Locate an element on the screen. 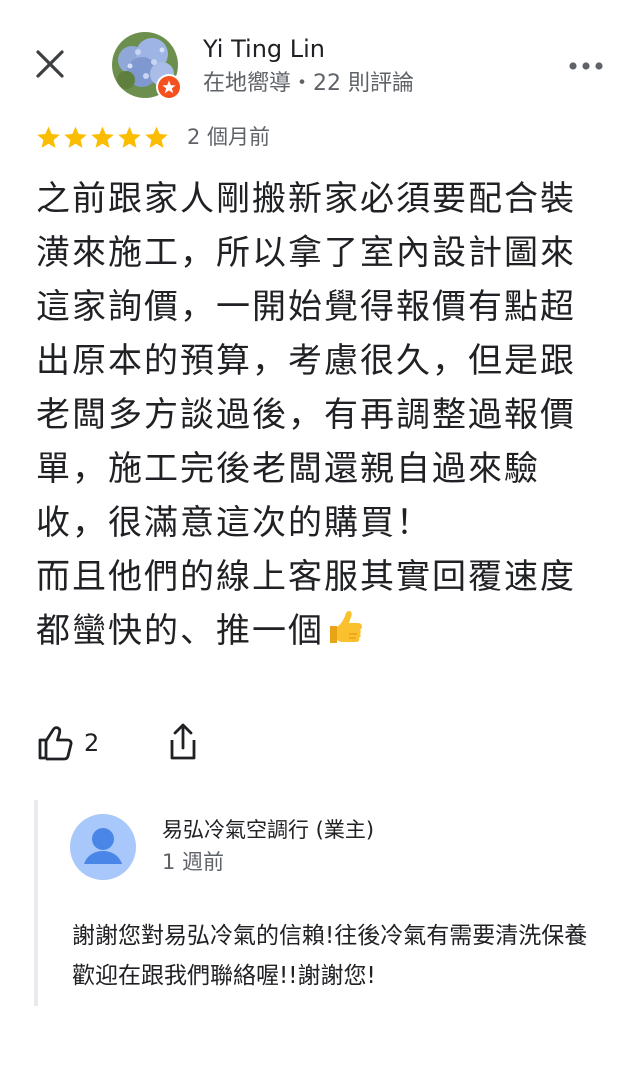  like-button: 2 is located at coordinates (86, 743).